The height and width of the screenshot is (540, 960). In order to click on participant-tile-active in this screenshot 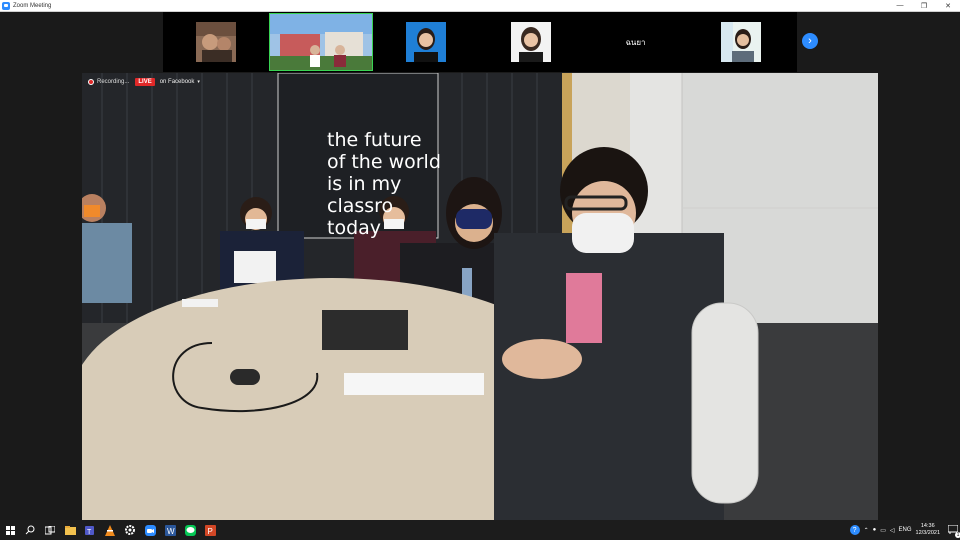, I will do `click(320, 42)`.